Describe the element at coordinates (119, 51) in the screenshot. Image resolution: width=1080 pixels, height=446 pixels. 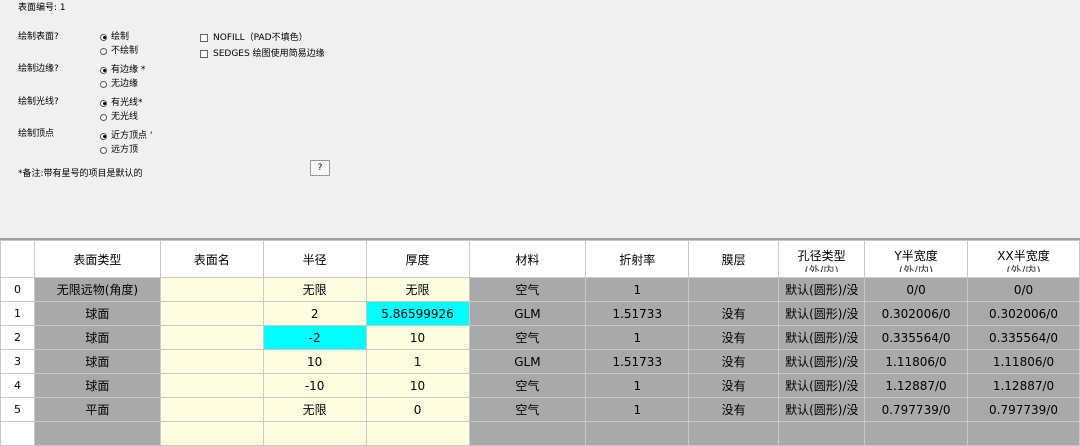
I see `no-draw-surface-radio: 不绘制` at that location.